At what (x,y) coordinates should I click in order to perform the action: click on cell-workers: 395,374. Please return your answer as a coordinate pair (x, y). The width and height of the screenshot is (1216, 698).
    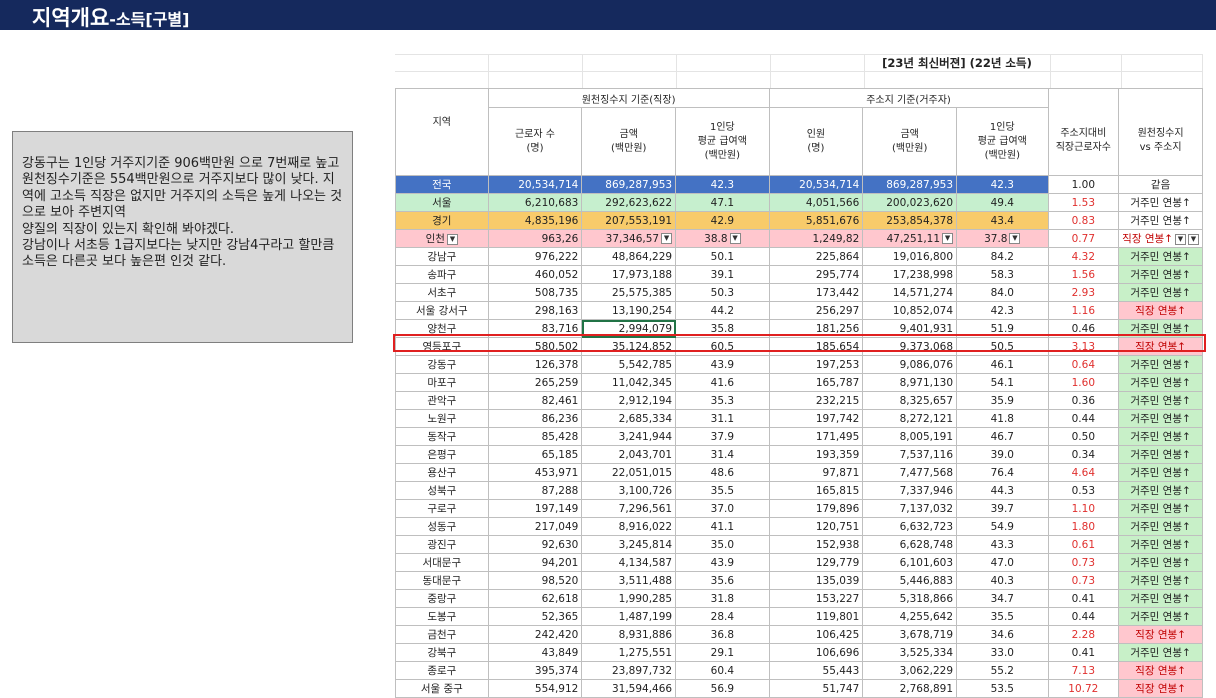
    Looking at the image, I should click on (535, 670).